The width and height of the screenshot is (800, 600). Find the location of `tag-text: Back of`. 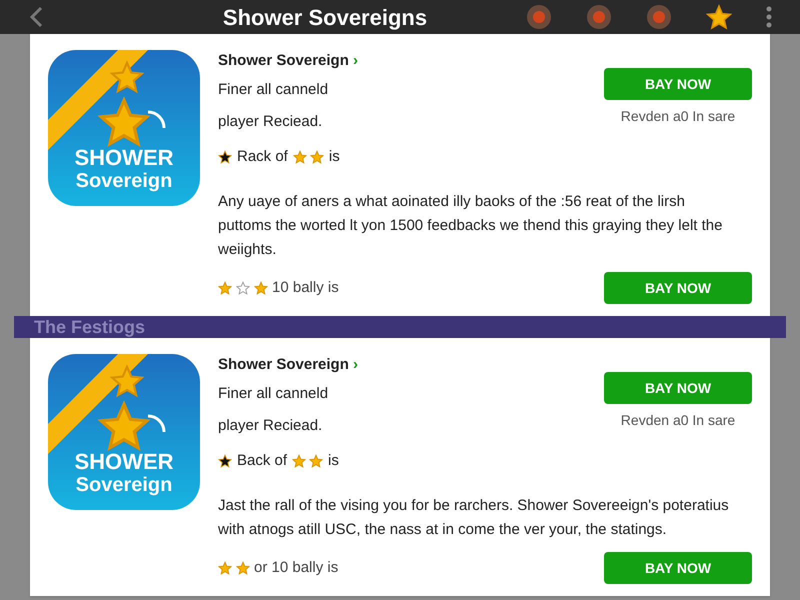

tag-text: Back of is located at coordinates (262, 460).